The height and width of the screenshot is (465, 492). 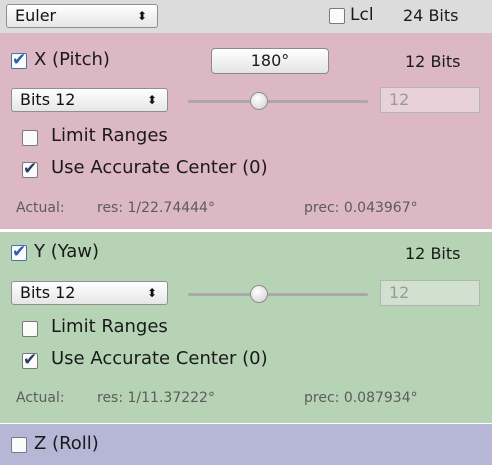 What do you see at coordinates (19, 60) in the screenshot?
I see `x-axis-enabled-checkbox` at bounding box center [19, 60].